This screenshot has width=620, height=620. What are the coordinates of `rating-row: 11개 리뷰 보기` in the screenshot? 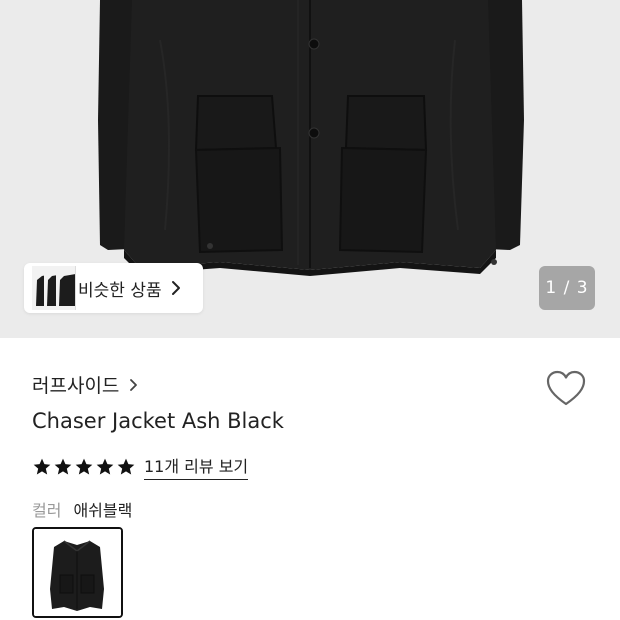 It's located at (140, 466).